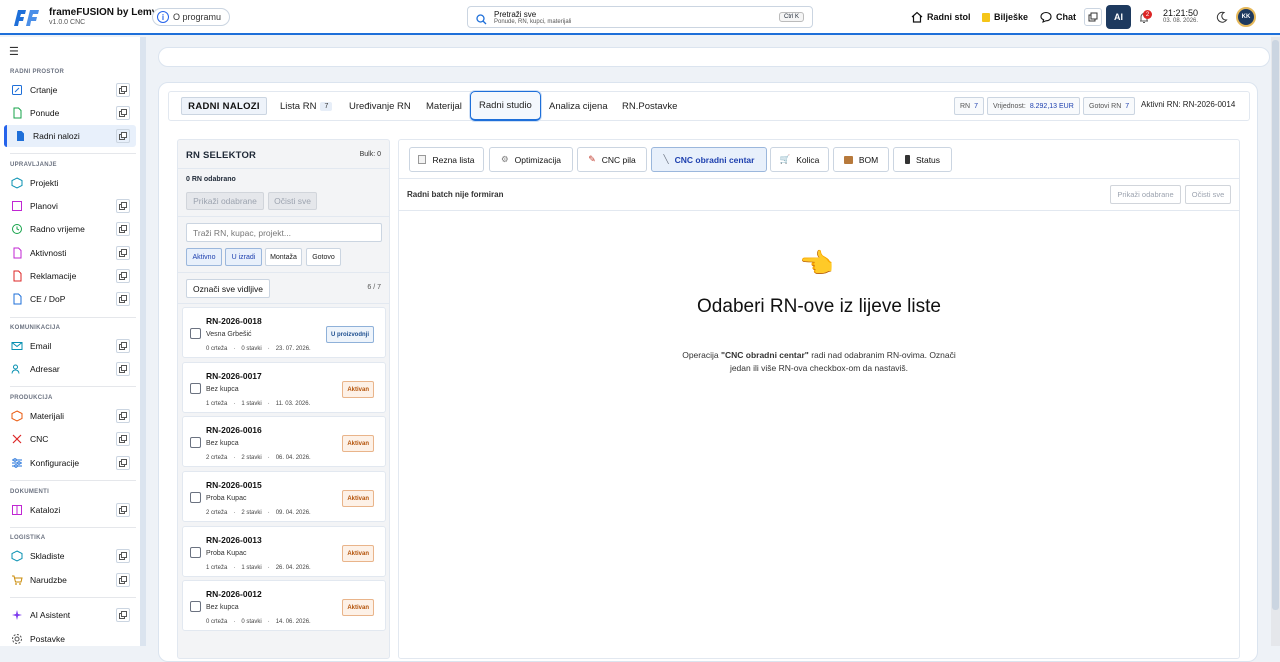 The width and height of the screenshot is (1280, 662). I want to click on window-button, so click(1093, 17).